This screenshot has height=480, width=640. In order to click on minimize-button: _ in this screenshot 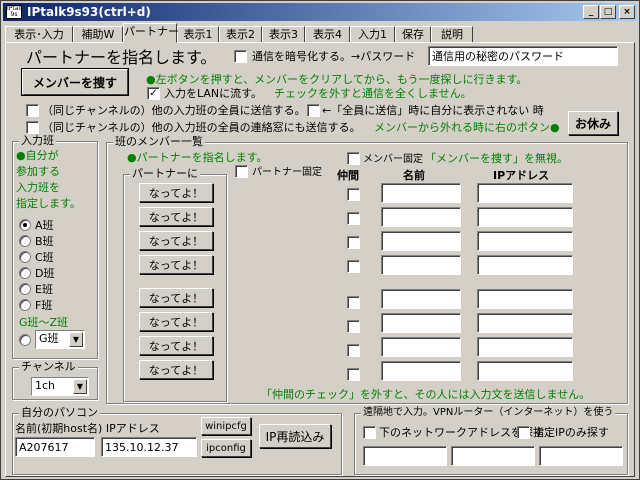, I will do `click(591, 12)`.